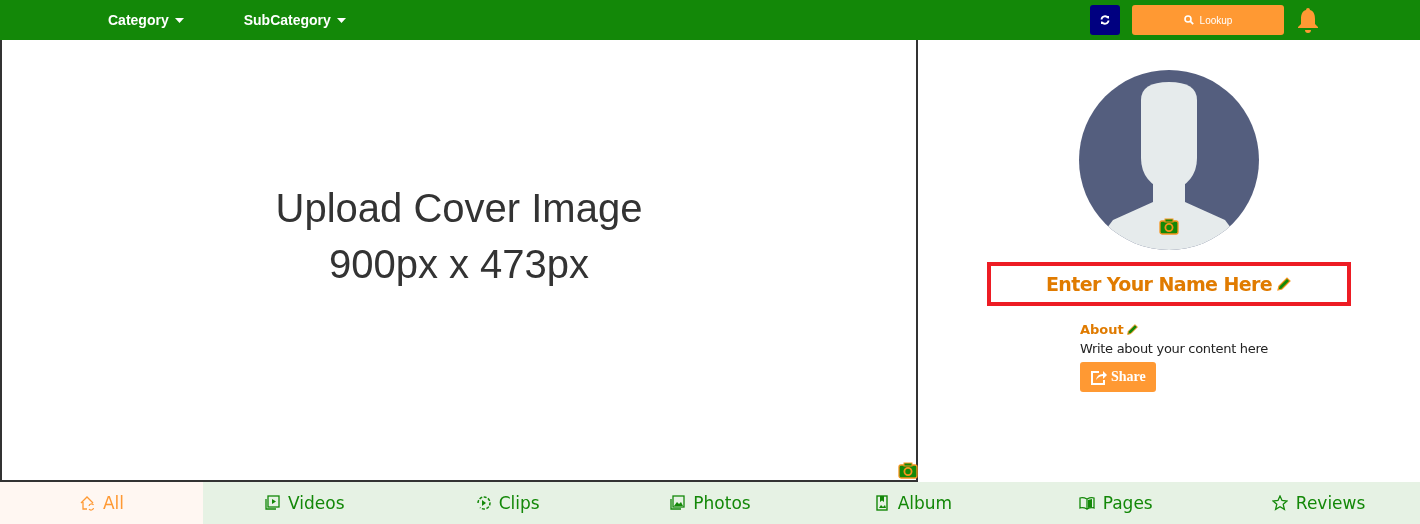 The width and height of the screenshot is (1420, 524). Describe the element at coordinates (1174, 348) in the screenshot. I see `about-text: Write about your content here` at that location.